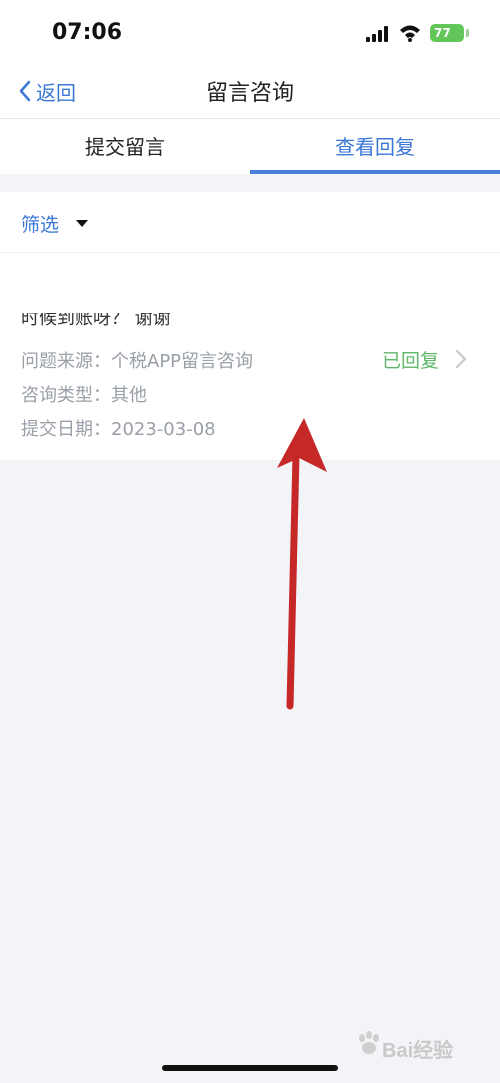 The image size is (500, 1083). Describe the element at coordinates (40, 223) in the screenshot. I see `filter-dropdown: 筛选` at that location.